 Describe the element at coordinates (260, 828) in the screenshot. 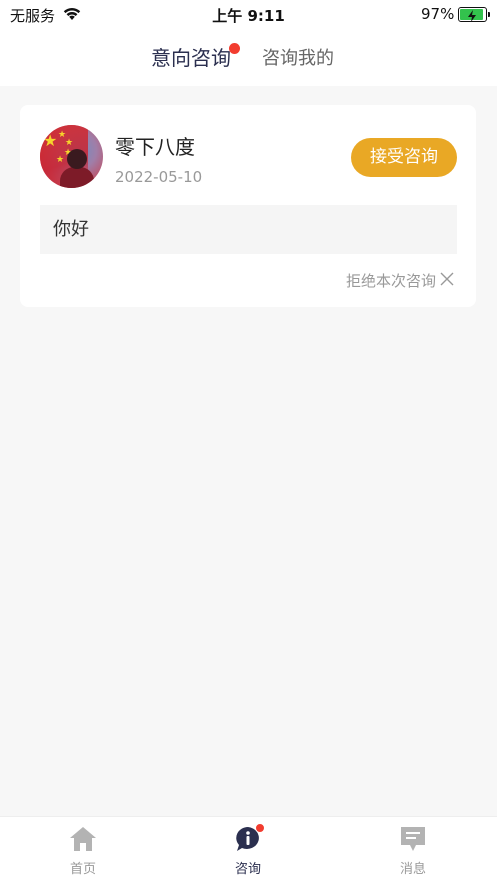

I see `nav-notification-dot` at that location.